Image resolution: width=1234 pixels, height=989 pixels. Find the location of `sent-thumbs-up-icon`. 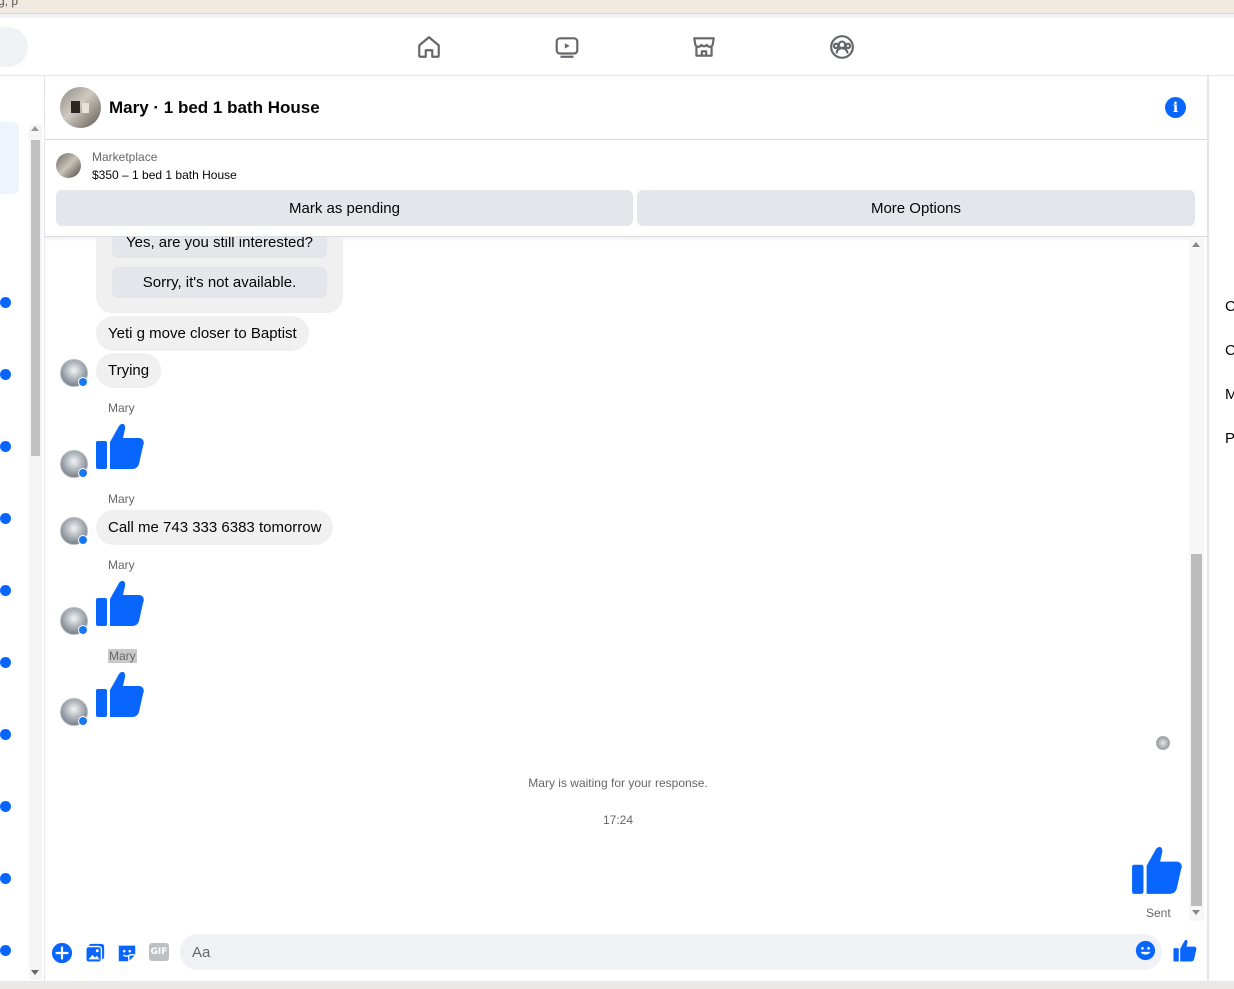

sent-thumbs-up-icon is located at coordinates (1157, 871).